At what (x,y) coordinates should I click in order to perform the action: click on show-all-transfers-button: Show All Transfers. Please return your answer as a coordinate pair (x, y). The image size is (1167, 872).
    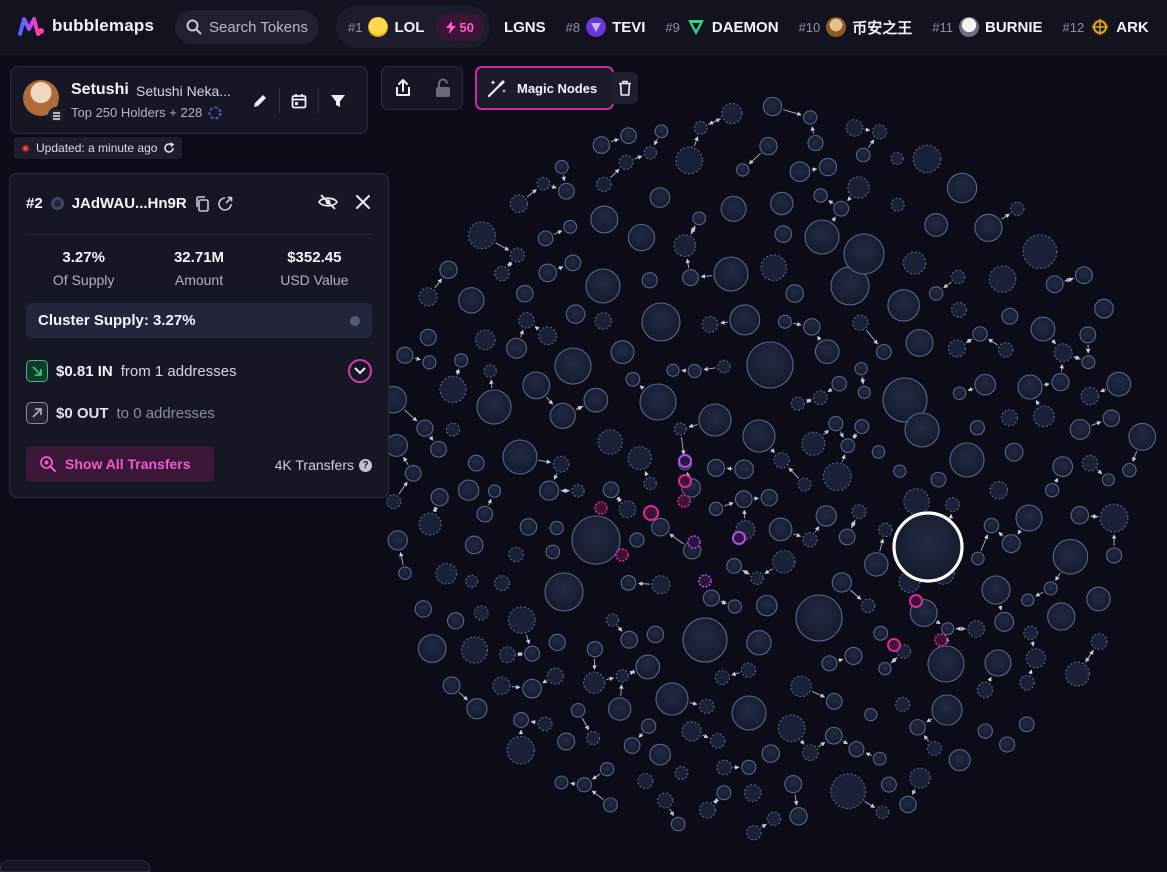
    Looking at the image, I should click on (120, 464).